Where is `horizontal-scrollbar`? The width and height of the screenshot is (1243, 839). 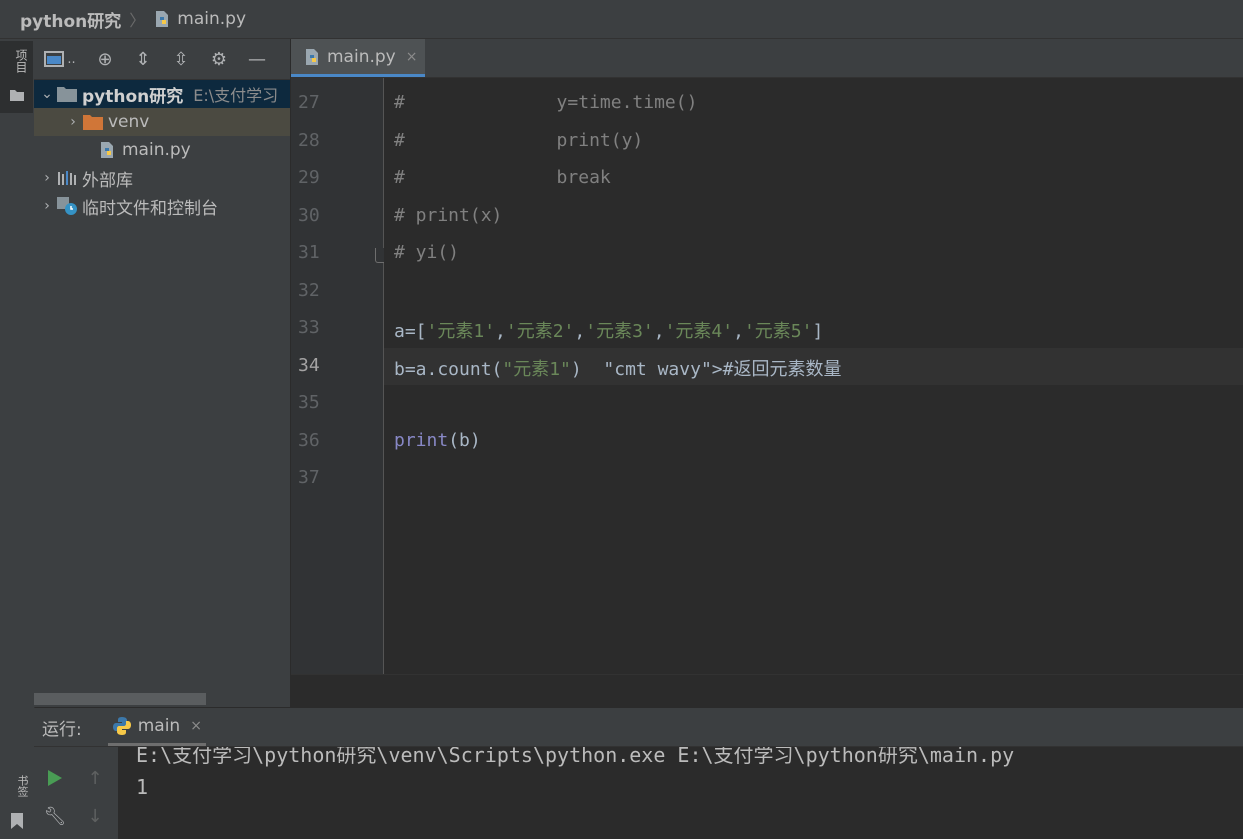 horizontal-scrollbar is located at coordinates (120, 699).